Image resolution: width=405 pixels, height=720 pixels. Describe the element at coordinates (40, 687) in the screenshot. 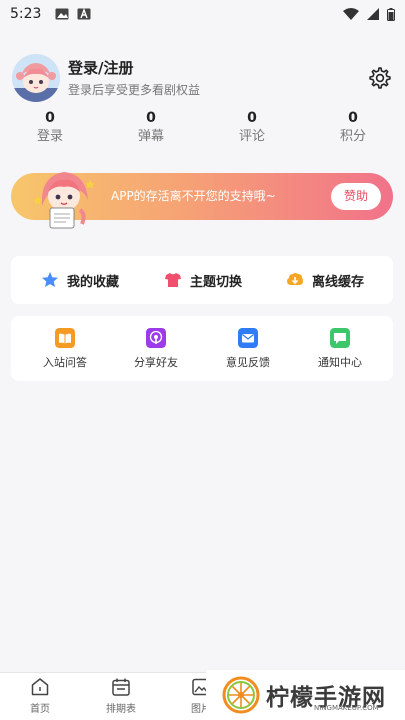

I see `home-icon` at that location.